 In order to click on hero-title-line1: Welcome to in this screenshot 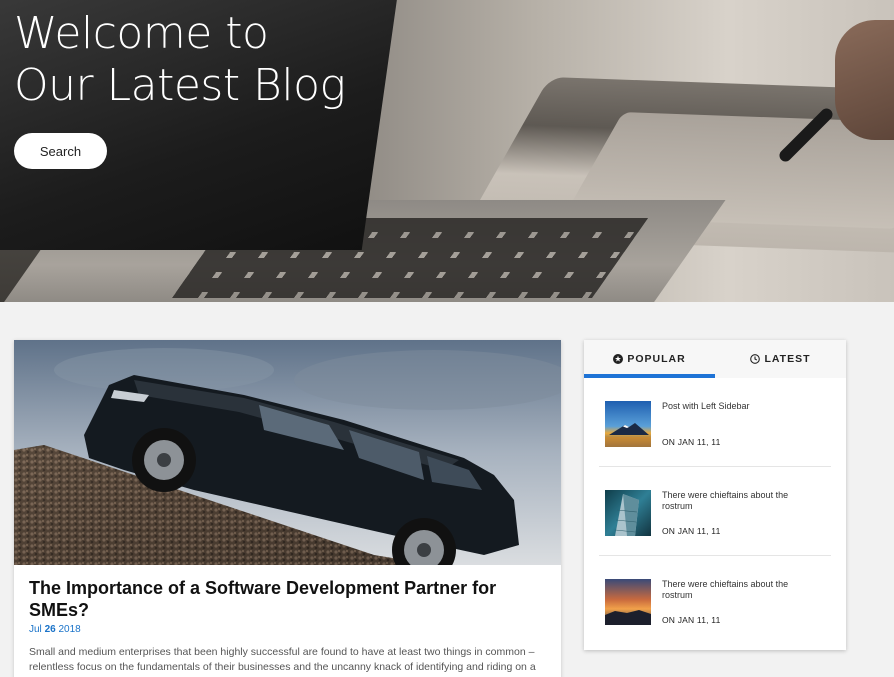, I will do `click(141, 33)`.